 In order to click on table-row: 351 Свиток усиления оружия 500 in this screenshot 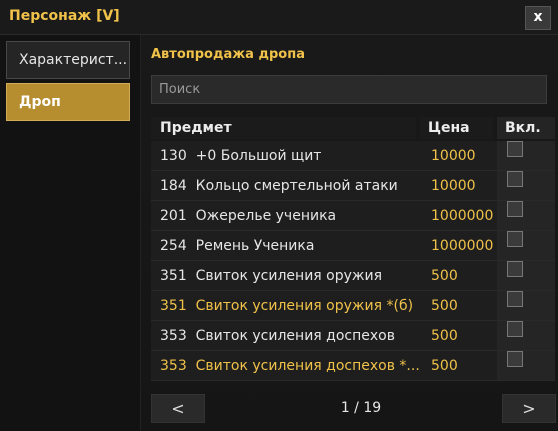, I will do `click(353, 276)`.